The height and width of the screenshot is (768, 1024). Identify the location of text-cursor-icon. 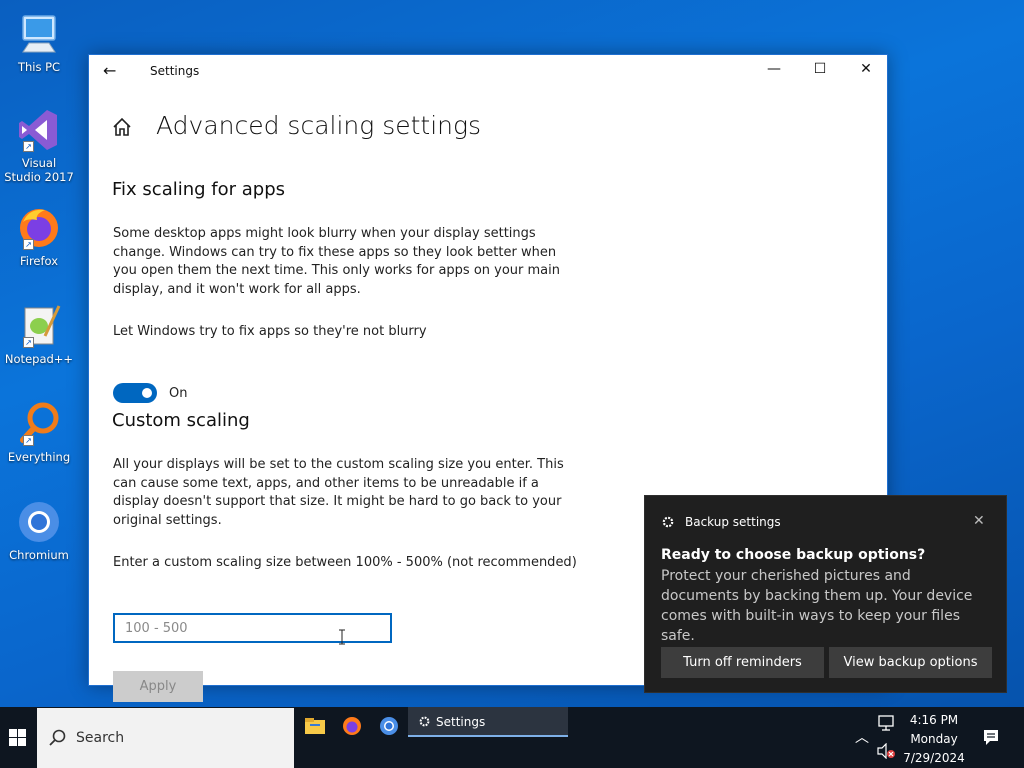
(342, 637).